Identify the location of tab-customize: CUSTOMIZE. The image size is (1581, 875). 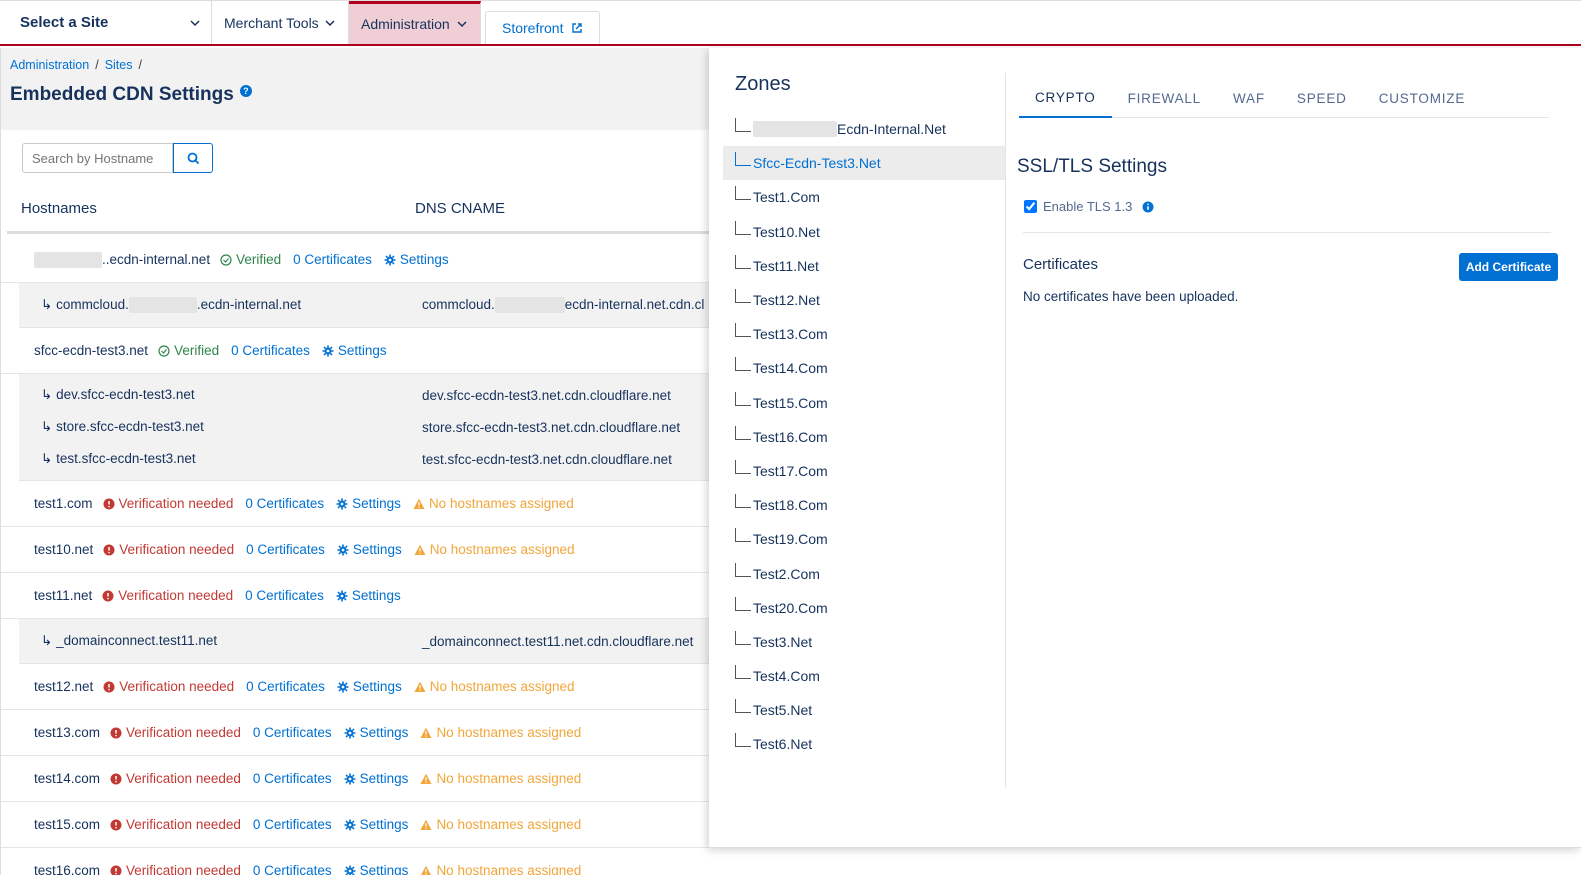
(1422, 98).